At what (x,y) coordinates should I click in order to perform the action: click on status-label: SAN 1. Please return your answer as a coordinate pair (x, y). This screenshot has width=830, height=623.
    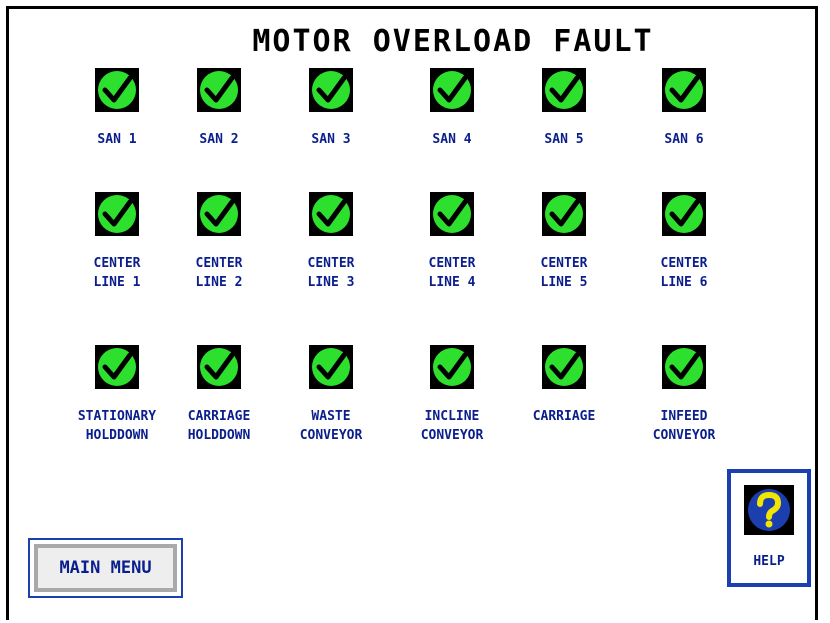
    Looking at the image, I should click on (117, 139).